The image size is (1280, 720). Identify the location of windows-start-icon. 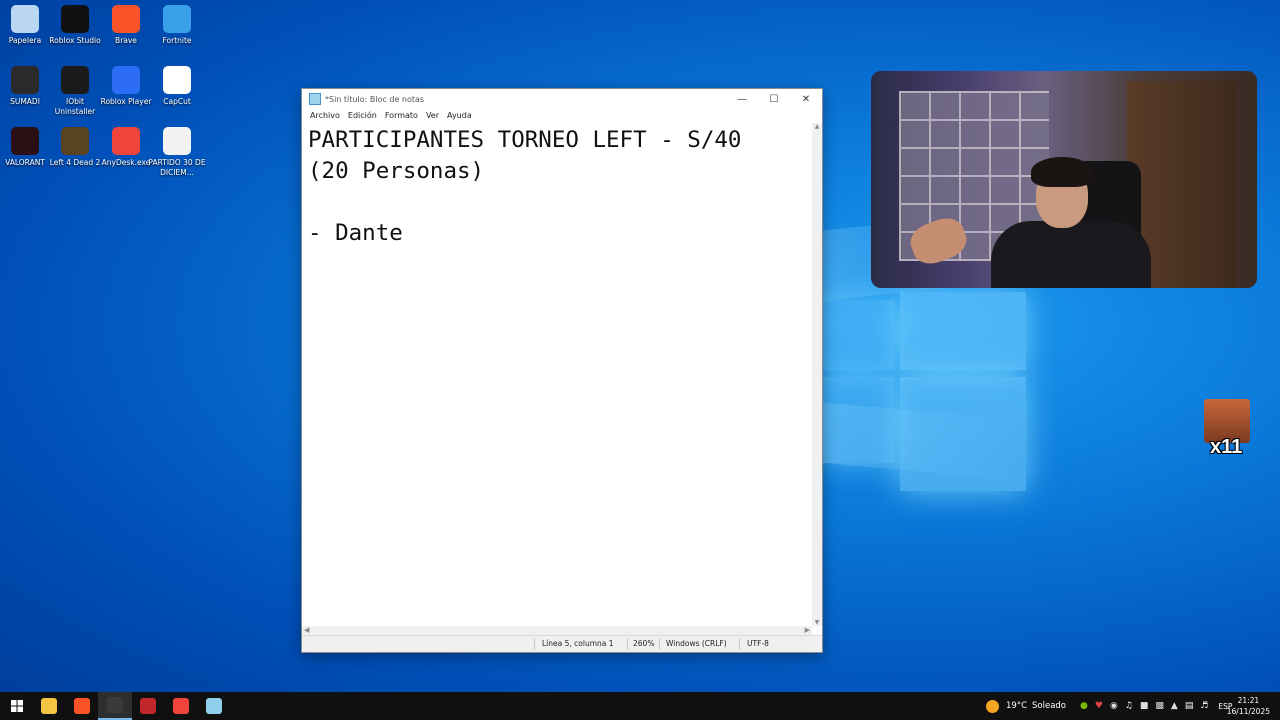
(17, 706).